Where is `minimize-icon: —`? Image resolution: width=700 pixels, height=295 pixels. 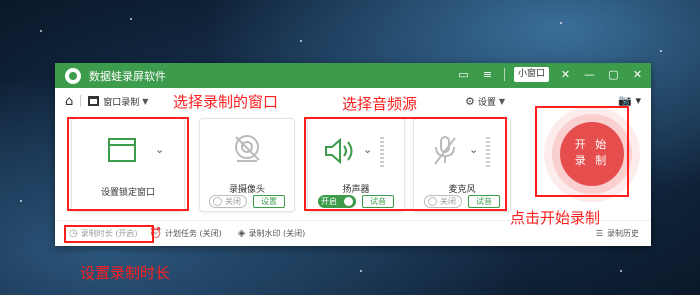
minimize-icon: — is located at coordinates (589, 74).